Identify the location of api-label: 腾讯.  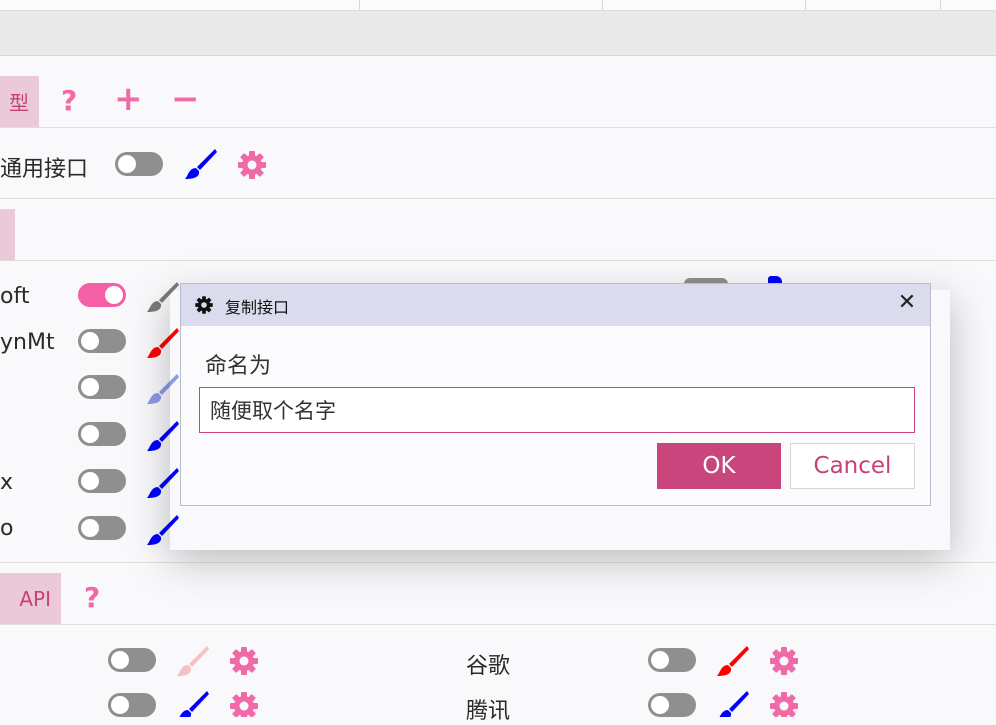
(488, 711).